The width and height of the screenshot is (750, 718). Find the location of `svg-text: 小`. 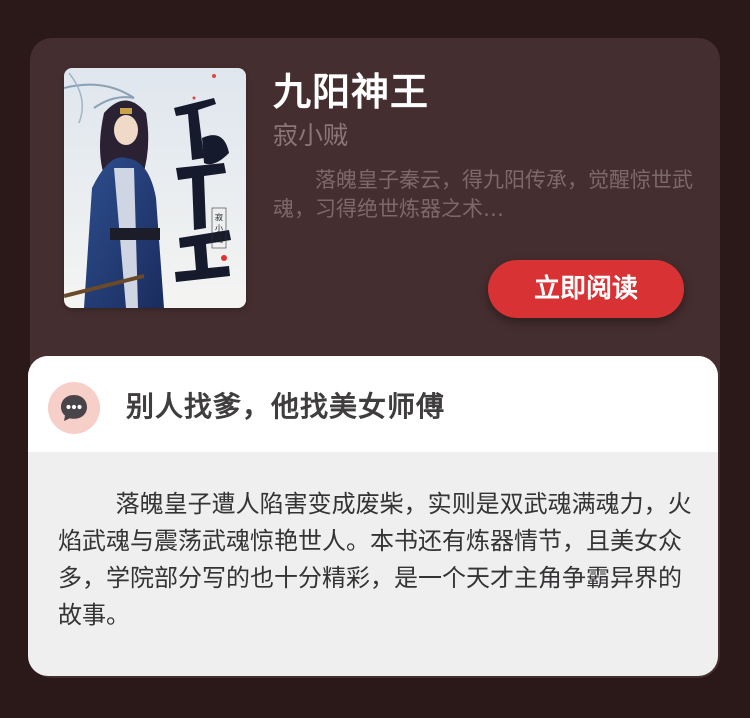

svg-text: 小 is located at coordinates (219, 228).